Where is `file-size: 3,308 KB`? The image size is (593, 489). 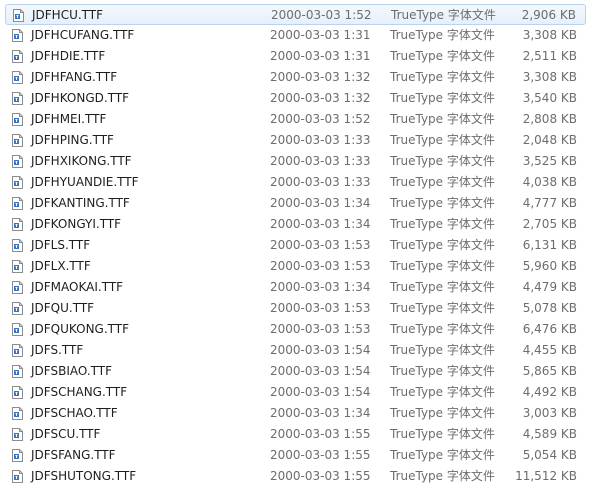 file-size: 3,308 KB is located at coordinates (549, 35).